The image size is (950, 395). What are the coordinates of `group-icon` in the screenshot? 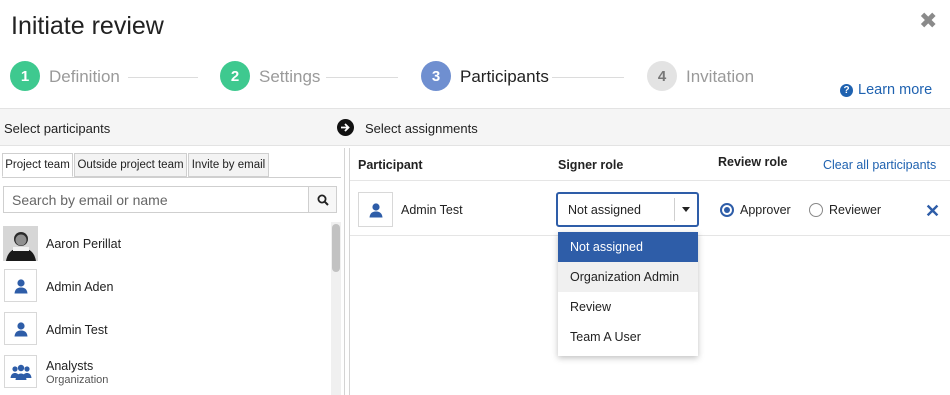 It's located at (20, 371).